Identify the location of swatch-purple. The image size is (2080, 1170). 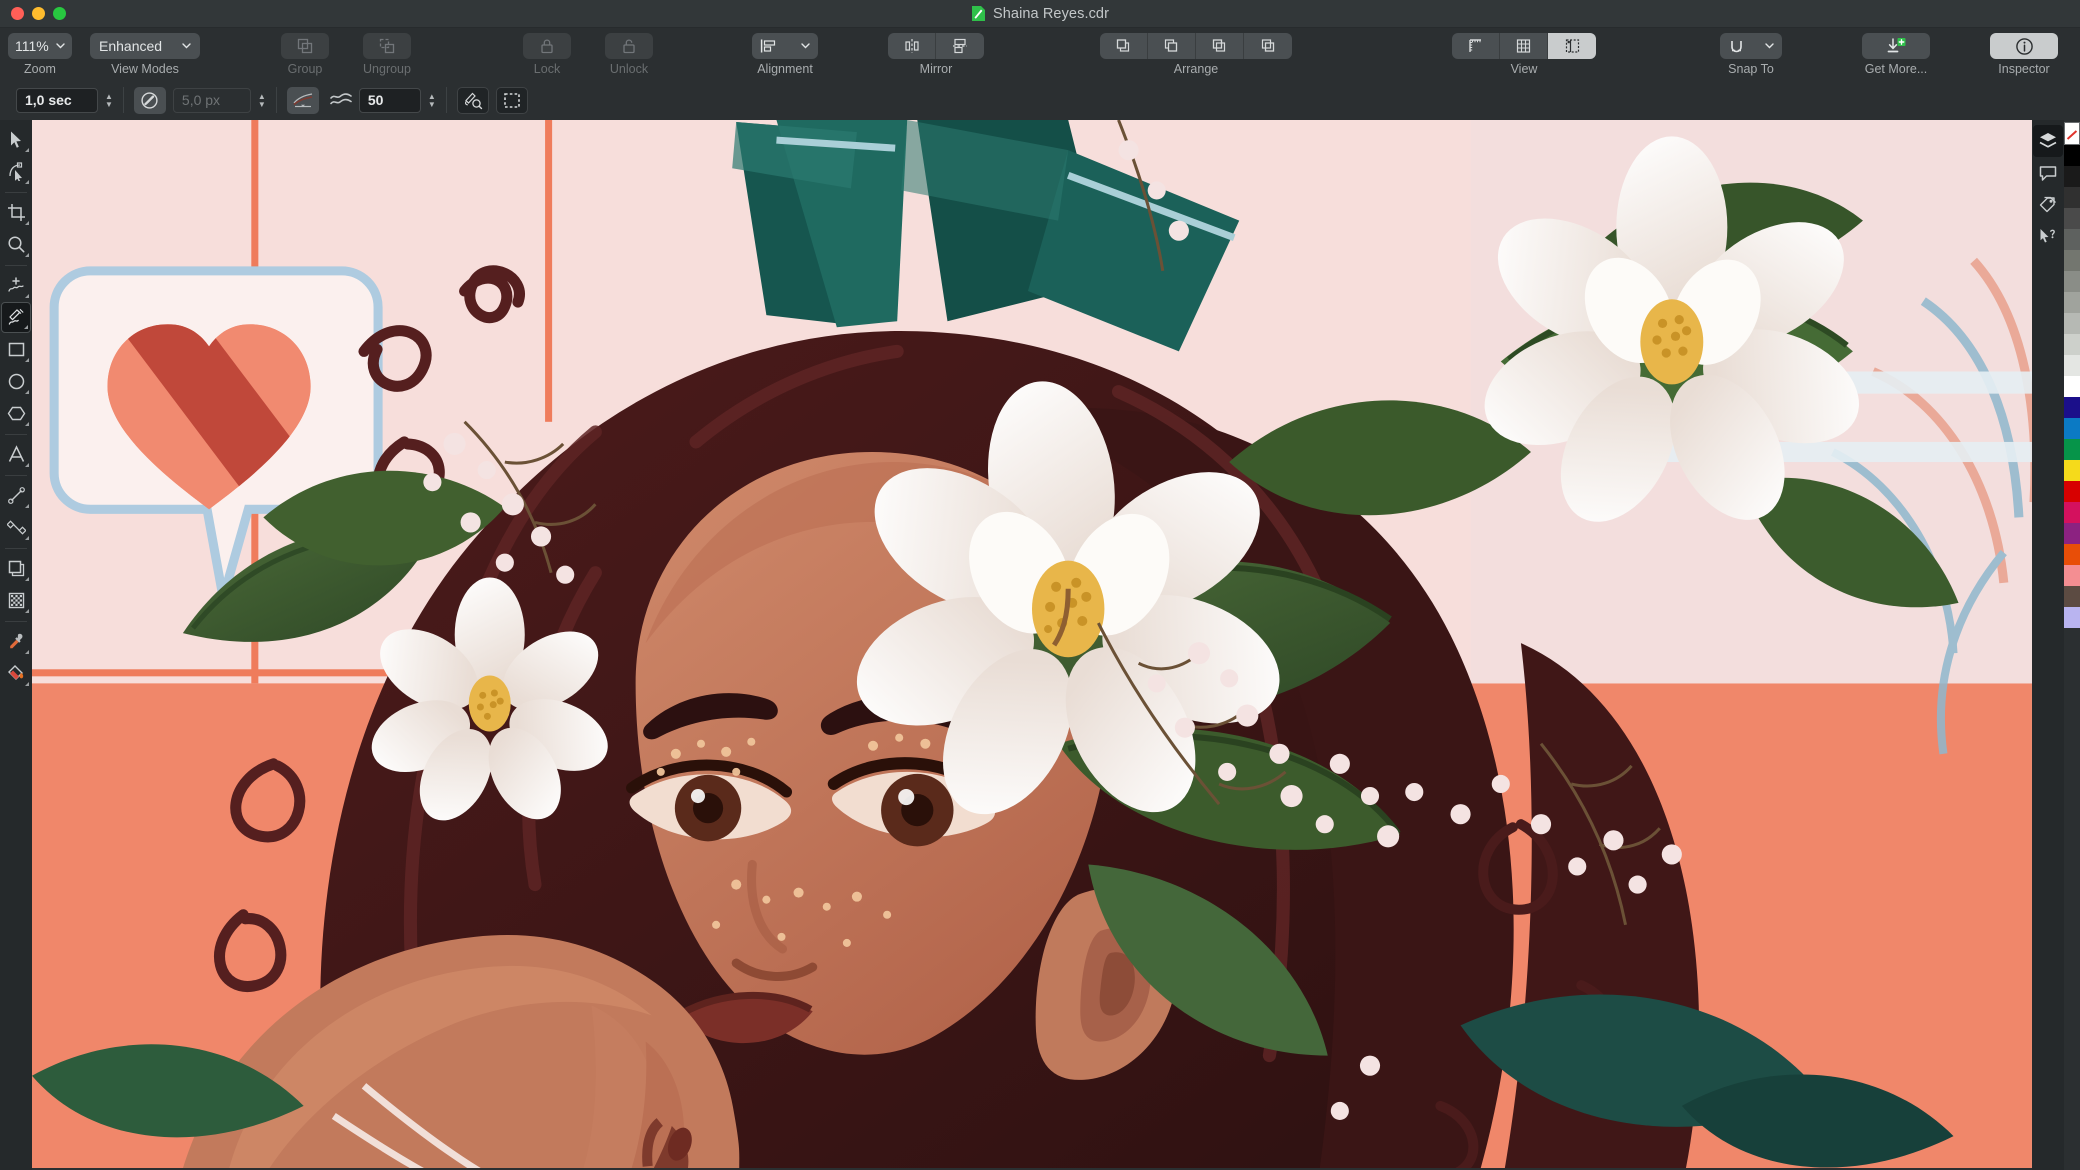
(2072, 533).